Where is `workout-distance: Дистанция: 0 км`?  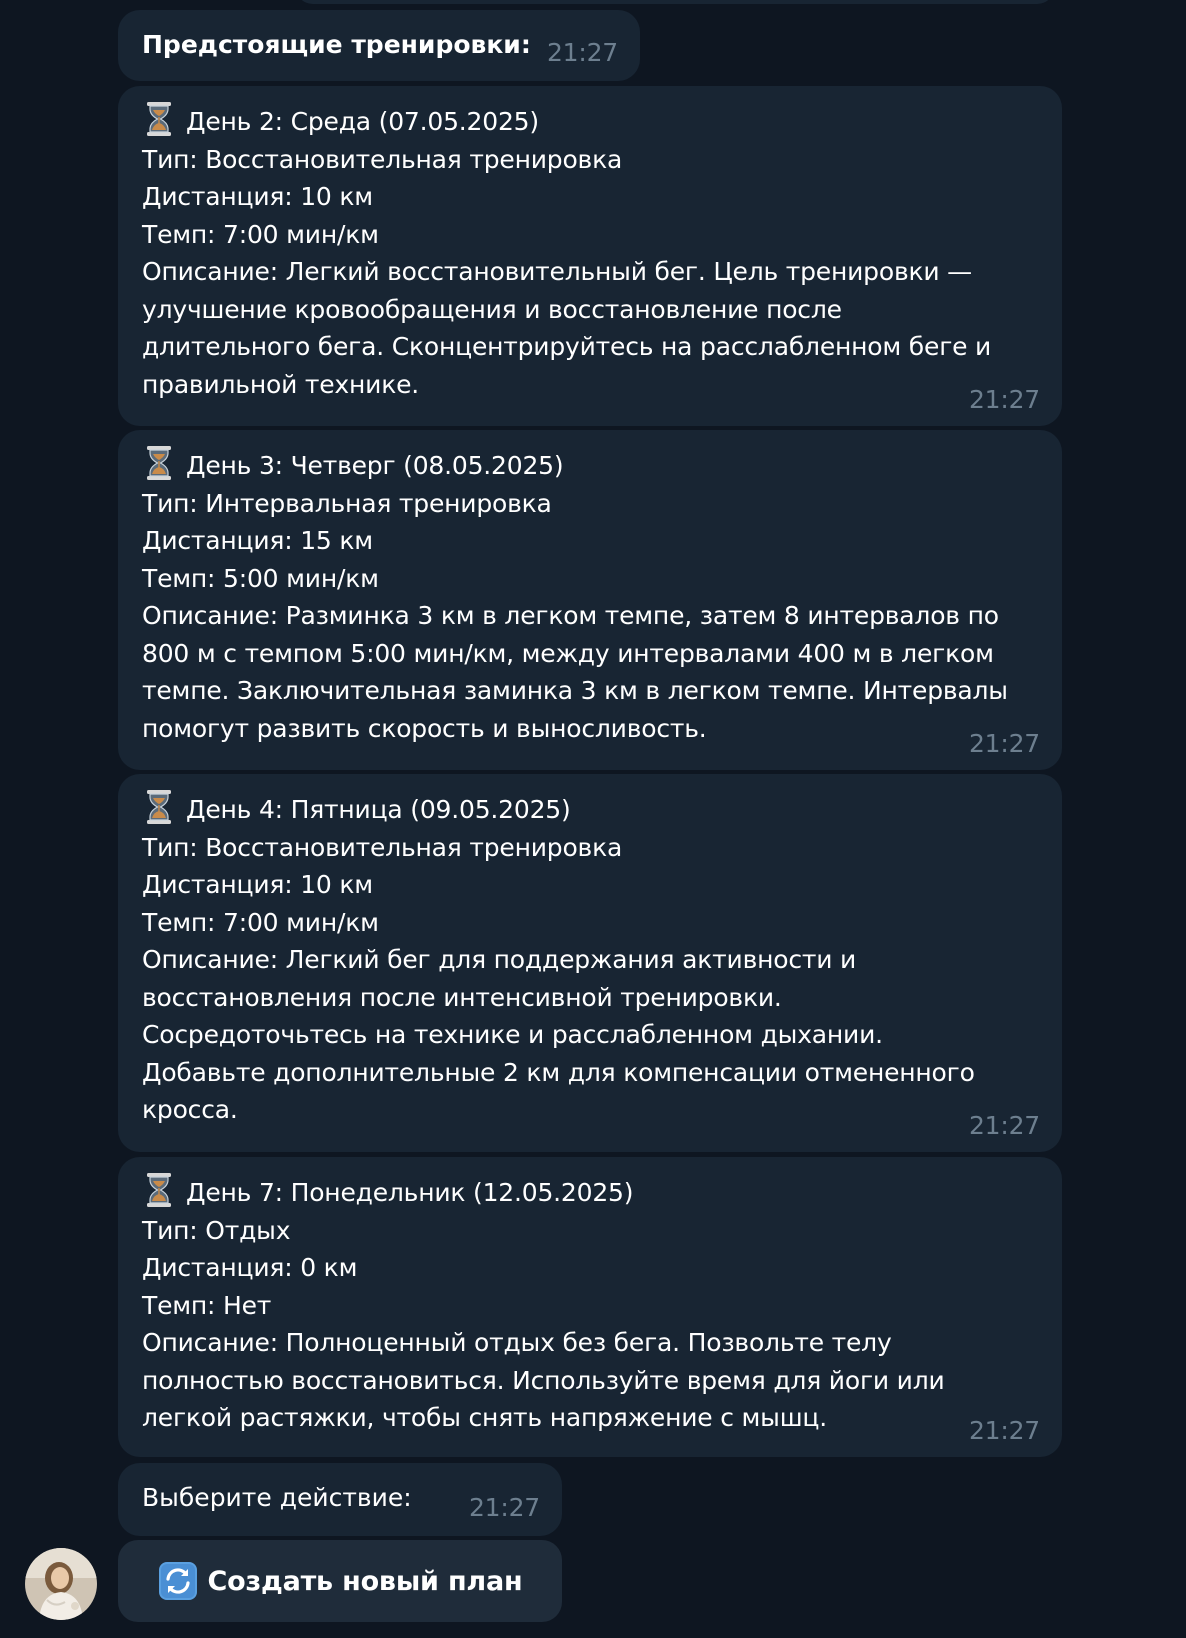 workout-distance: Дистанция: 0 км is located at coordinates (250, 1267).